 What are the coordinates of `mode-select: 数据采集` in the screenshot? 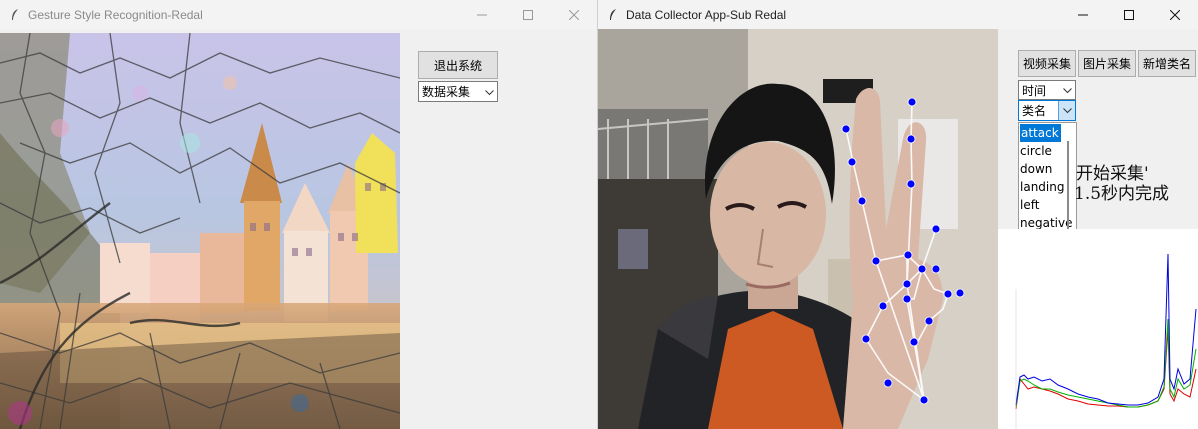 It's located at (458, 91).